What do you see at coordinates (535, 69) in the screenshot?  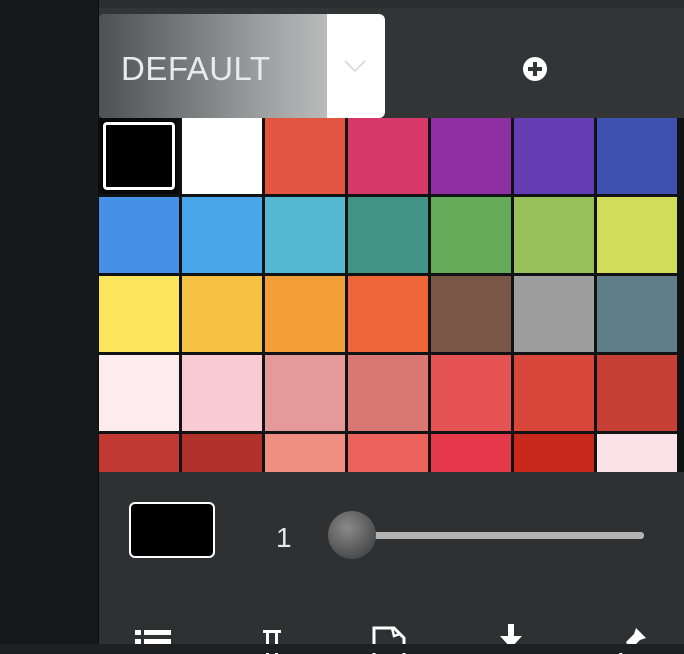 I see `plus-circle-icon` at bounding box center [535, 69].